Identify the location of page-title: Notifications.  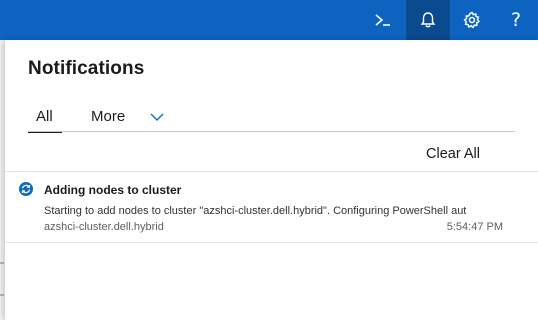
(86, 68).